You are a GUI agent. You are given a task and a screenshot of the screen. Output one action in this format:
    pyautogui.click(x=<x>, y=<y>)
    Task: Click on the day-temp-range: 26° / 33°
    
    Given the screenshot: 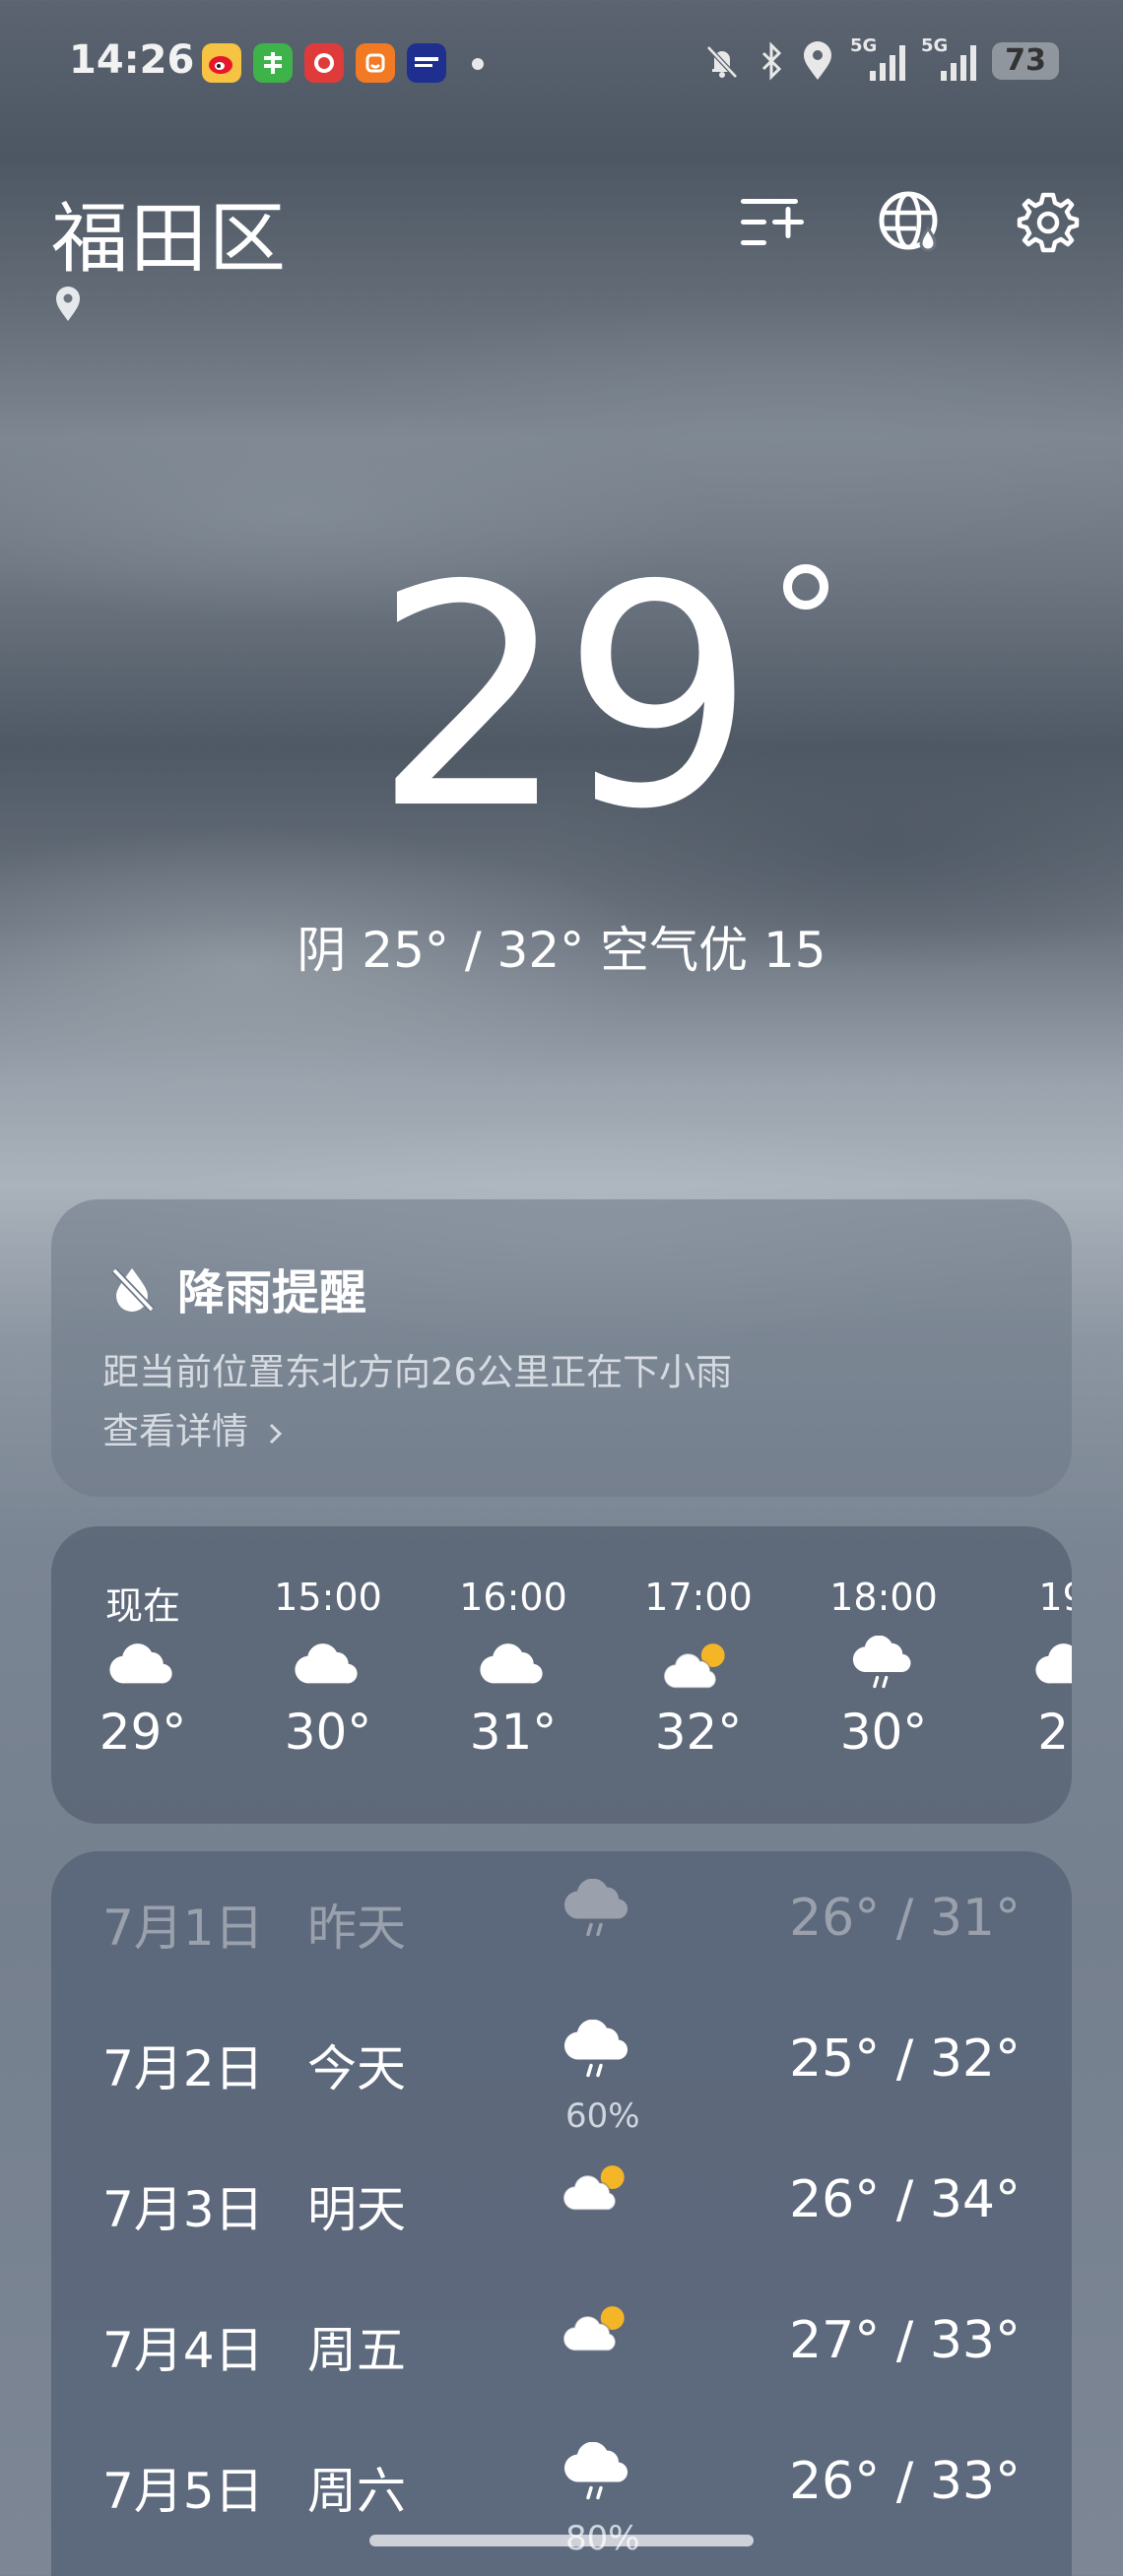 What is the action you would take?
    pyautogui.click(x=905, y=2481)
    